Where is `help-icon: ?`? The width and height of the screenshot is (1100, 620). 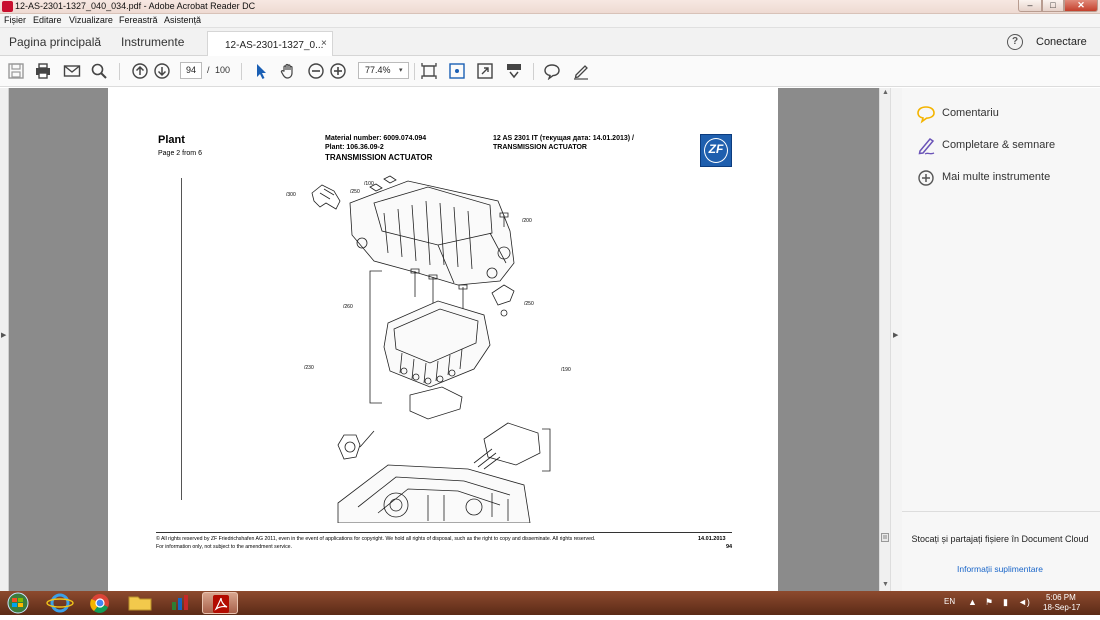
help-icon: ? is located at coordinates (1015, 42).